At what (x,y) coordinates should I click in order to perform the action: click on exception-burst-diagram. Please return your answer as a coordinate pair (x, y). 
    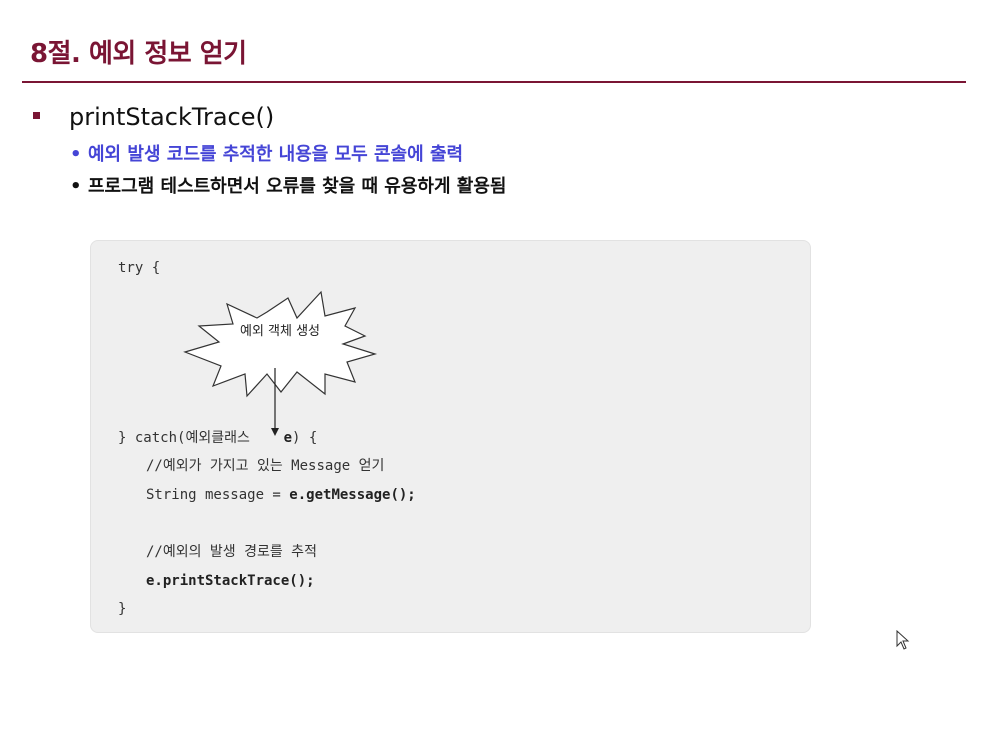
    Looking at the image, I should click on (280, 363).